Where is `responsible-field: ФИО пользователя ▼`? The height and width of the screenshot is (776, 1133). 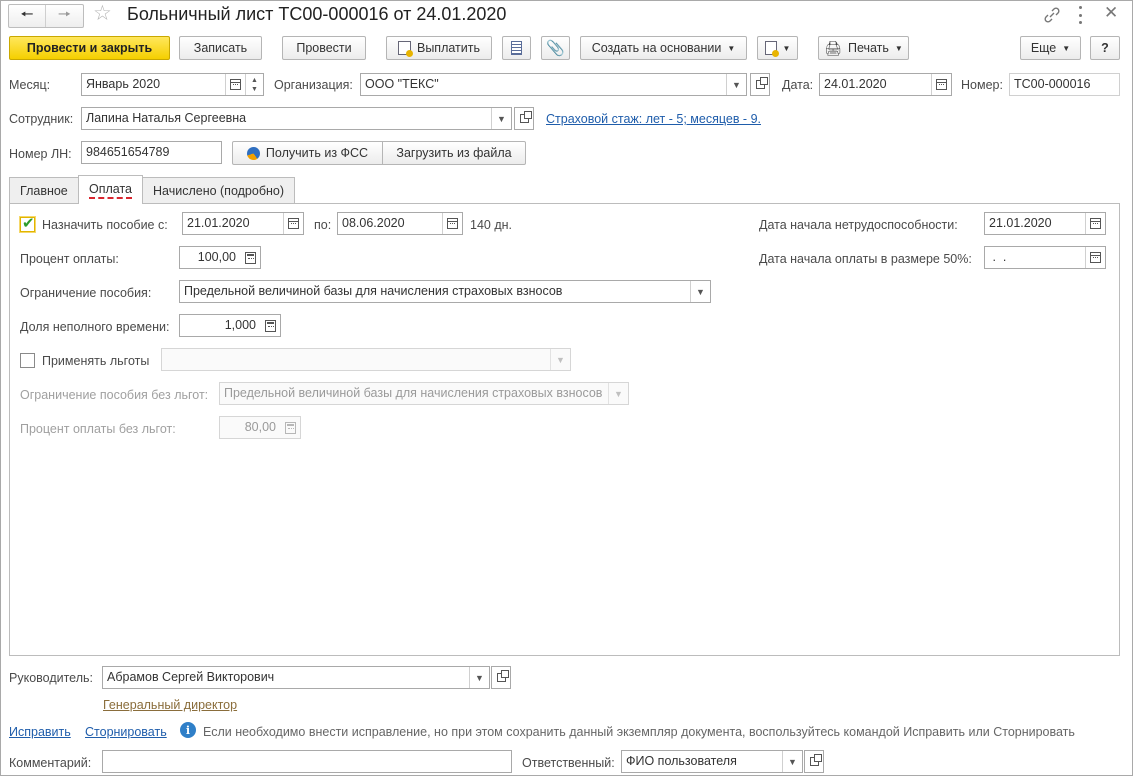
responsible-field: ФИО пользователя ▼ is located at coordinates (712, 761).